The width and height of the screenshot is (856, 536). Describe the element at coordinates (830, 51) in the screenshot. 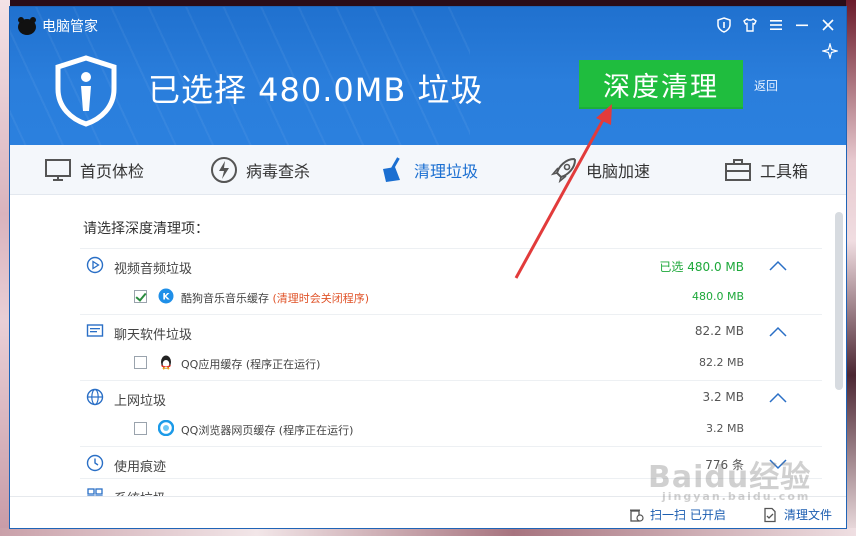

I see `sparkle-icon` at that location.